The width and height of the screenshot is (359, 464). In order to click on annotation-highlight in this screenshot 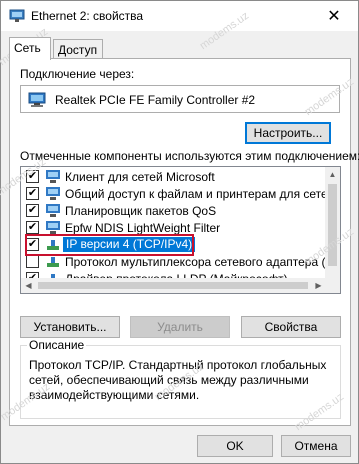, I will do `click(109, 245)`.